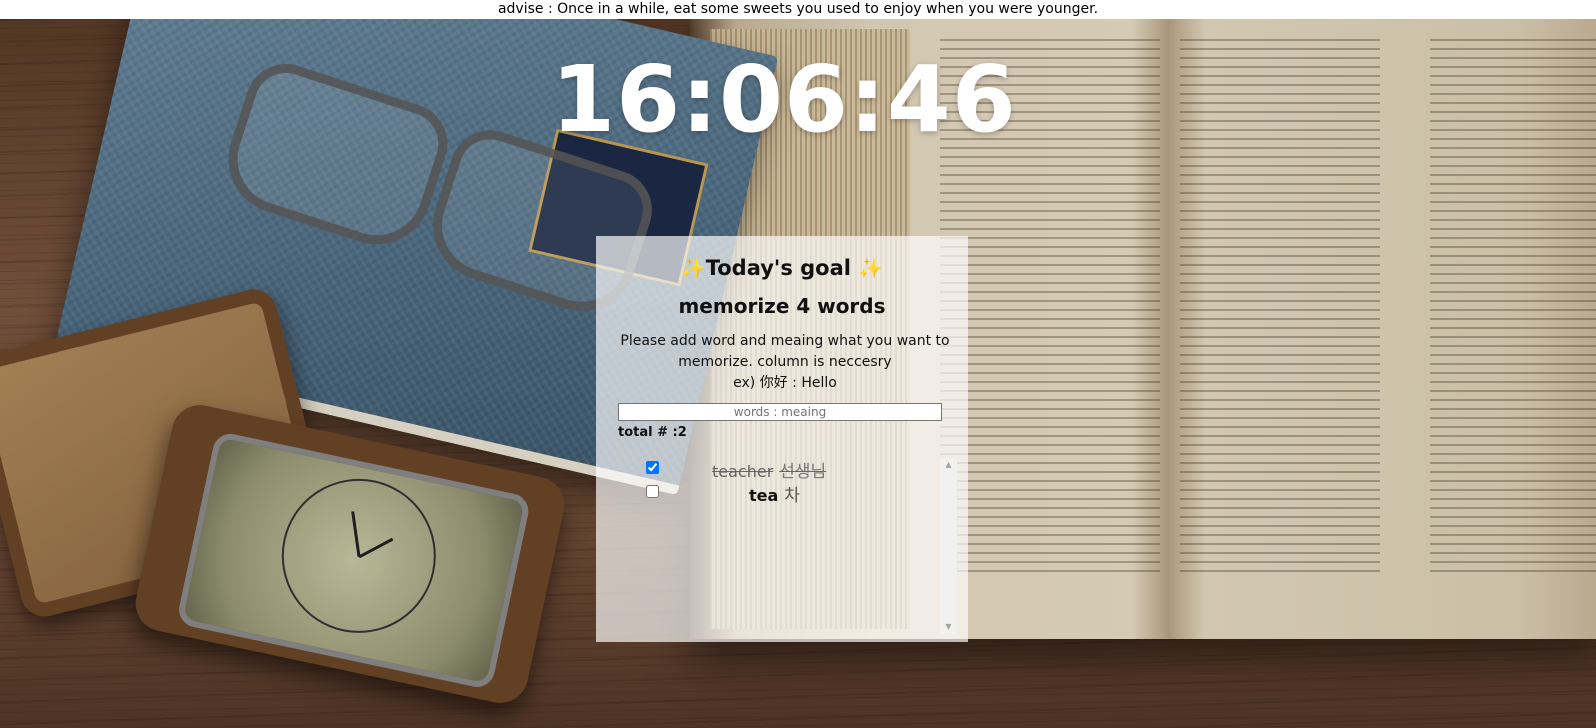  Describe the element at coordinates (778, 268) in the screenshot. I see `goal-title-text: Today's goal` at that location.